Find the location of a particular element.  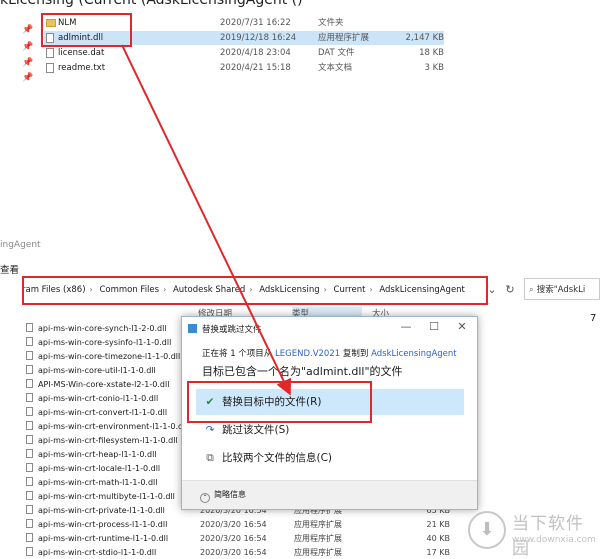

watermark-title: 当下软件园 is located at coordinates (548, 536).